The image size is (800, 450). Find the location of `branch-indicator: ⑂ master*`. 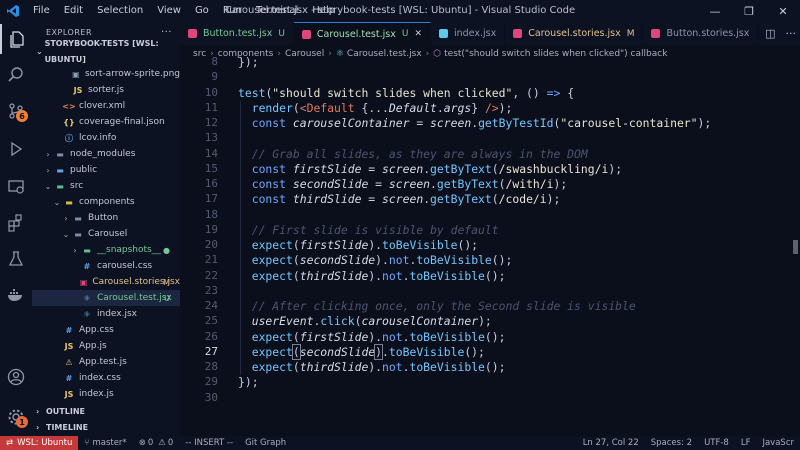

branch-indicator: ⑂ master* is located at coordinates (105, 443).